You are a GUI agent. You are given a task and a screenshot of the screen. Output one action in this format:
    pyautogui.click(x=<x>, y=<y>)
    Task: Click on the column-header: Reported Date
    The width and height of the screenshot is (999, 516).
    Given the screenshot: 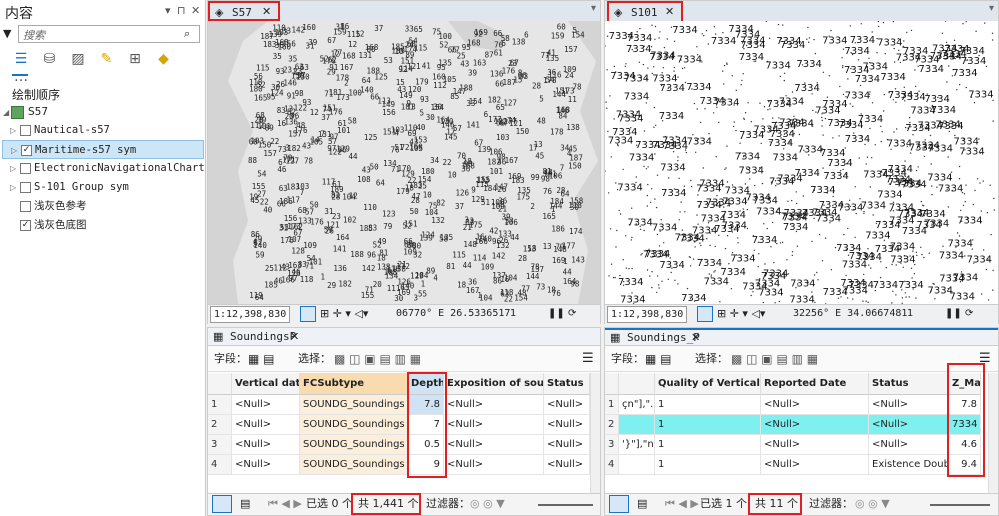 What is the action you would take?
    pyautogui.click(x=815, y=384)
    